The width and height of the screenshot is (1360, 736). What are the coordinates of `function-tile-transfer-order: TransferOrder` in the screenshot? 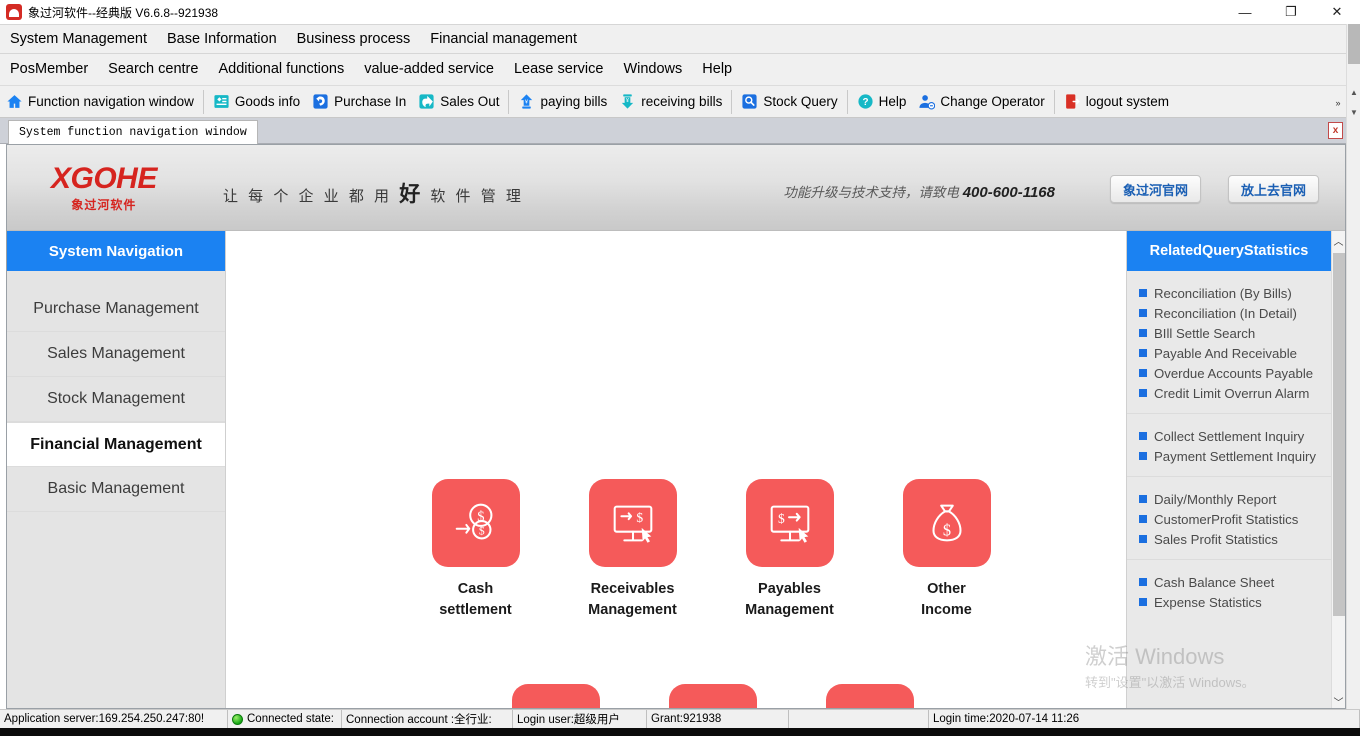 It's located at (712, 696).